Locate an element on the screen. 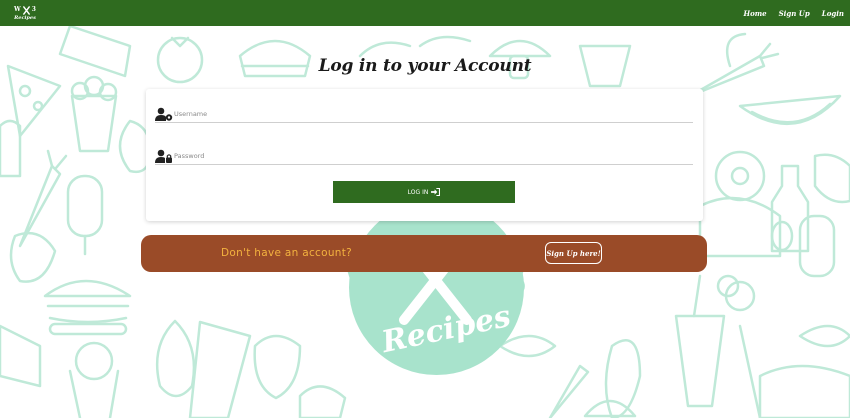  signup-banner: Don't have an account? Sign Up here! is located at coordinates (424, 253).